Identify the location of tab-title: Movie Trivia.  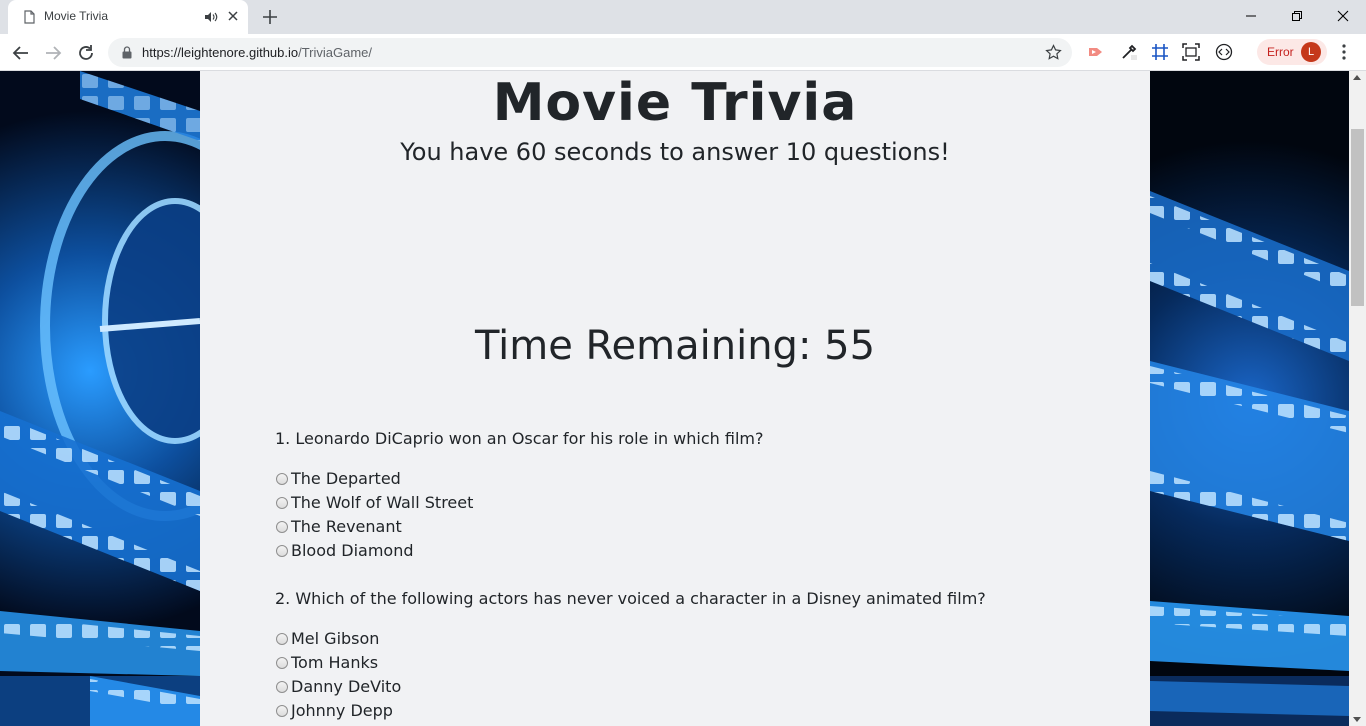
(76, 16).